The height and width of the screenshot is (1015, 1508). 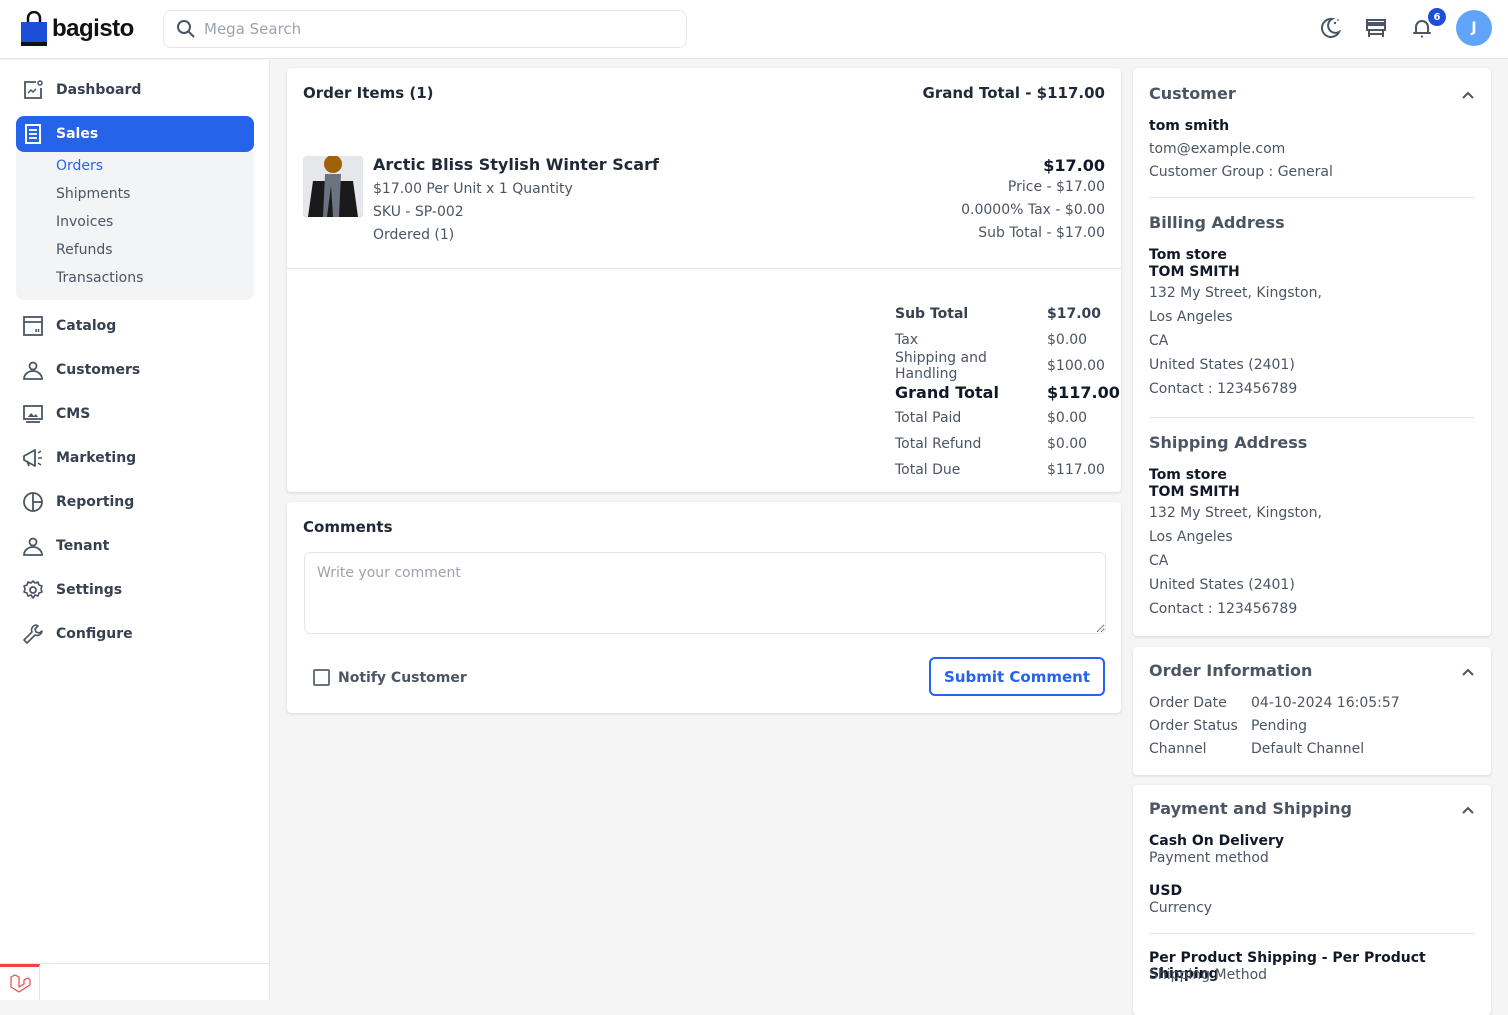 What do you see at coordinates (1217, 149) in the screenshot?
I see `customer-email: tom@example.com` at bounding box center [1217, 149].